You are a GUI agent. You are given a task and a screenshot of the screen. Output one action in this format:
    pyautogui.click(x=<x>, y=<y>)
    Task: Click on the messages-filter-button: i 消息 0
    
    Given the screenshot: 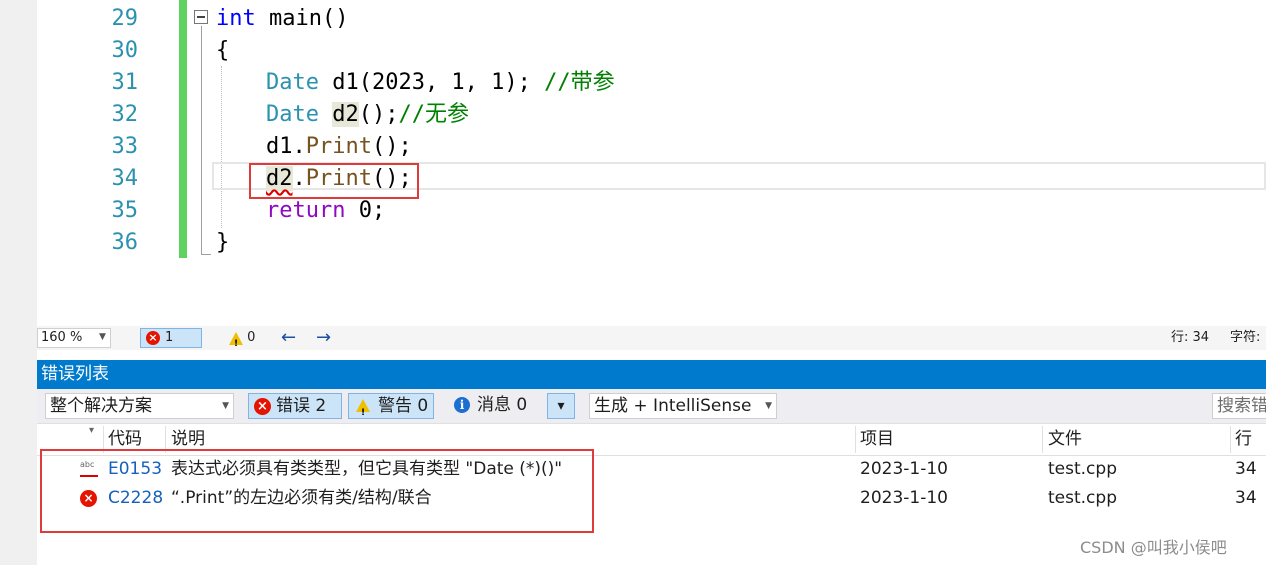 What is the action you would take?
    pyautogui.click(x=493, y=406)
    